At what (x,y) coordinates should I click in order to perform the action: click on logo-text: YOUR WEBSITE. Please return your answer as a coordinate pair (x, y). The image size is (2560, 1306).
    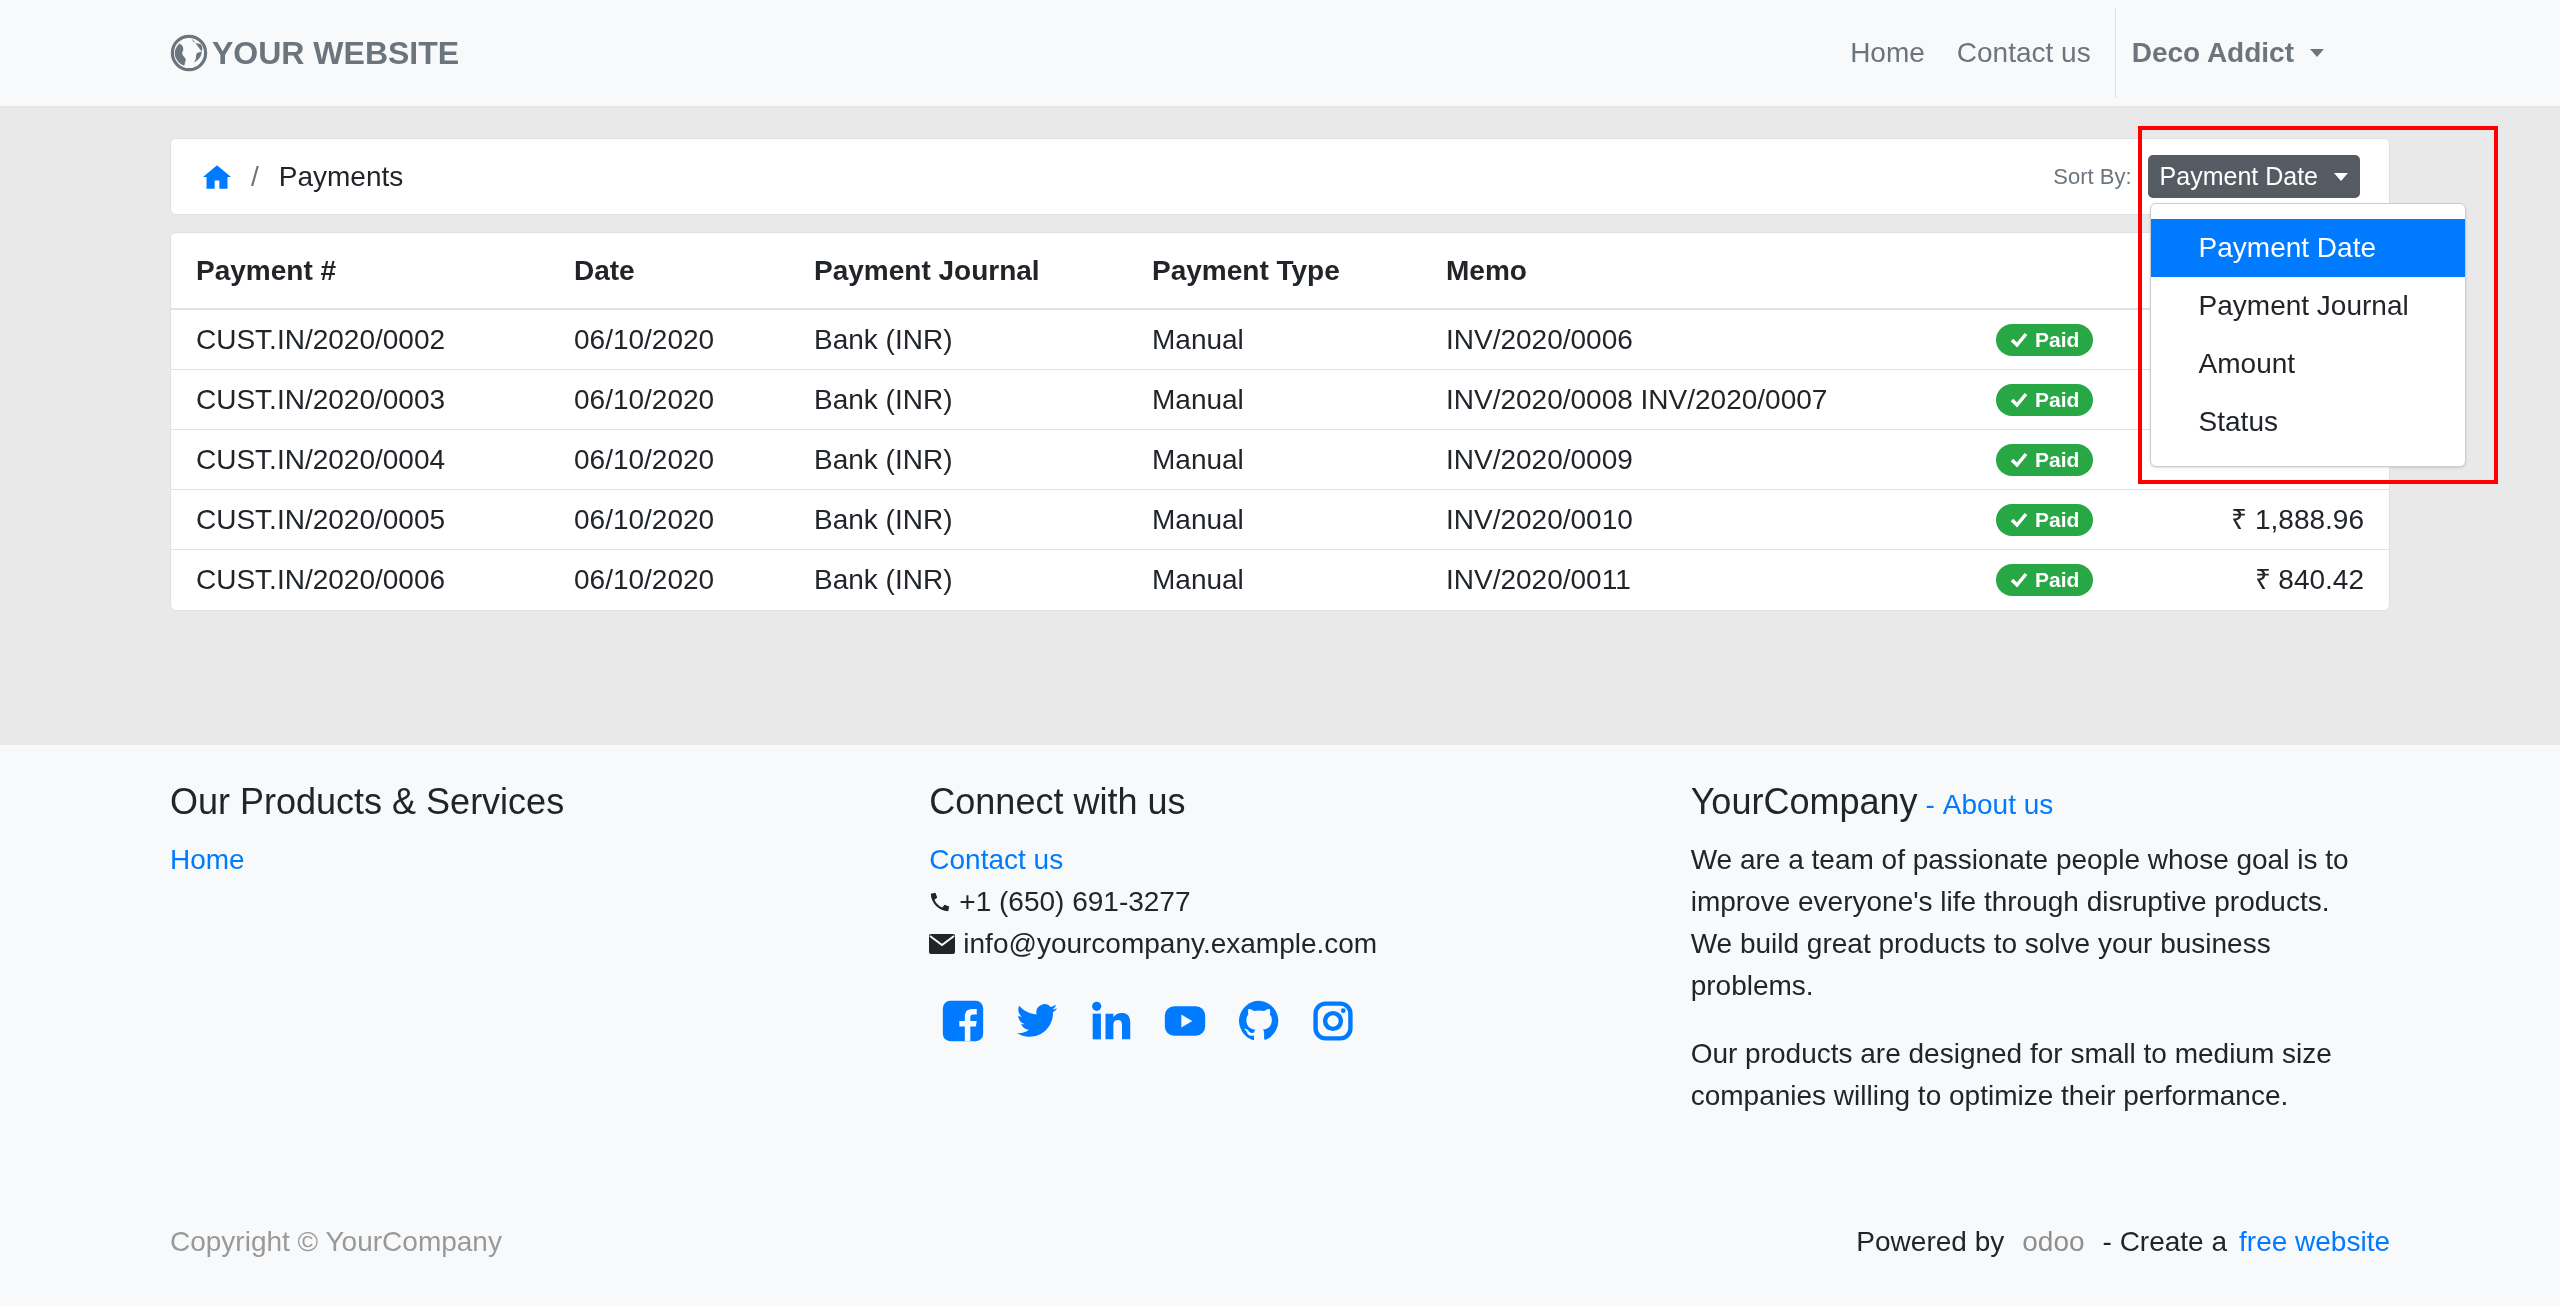
    Looking at the image, I should click on (336, 53).